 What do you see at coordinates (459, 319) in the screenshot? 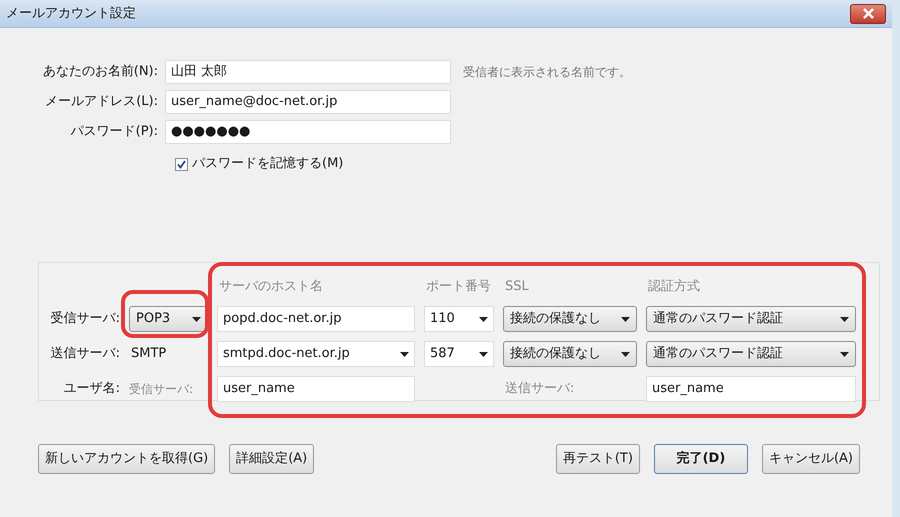
I see `dropdown: 110` at bounding box center [459, 319].